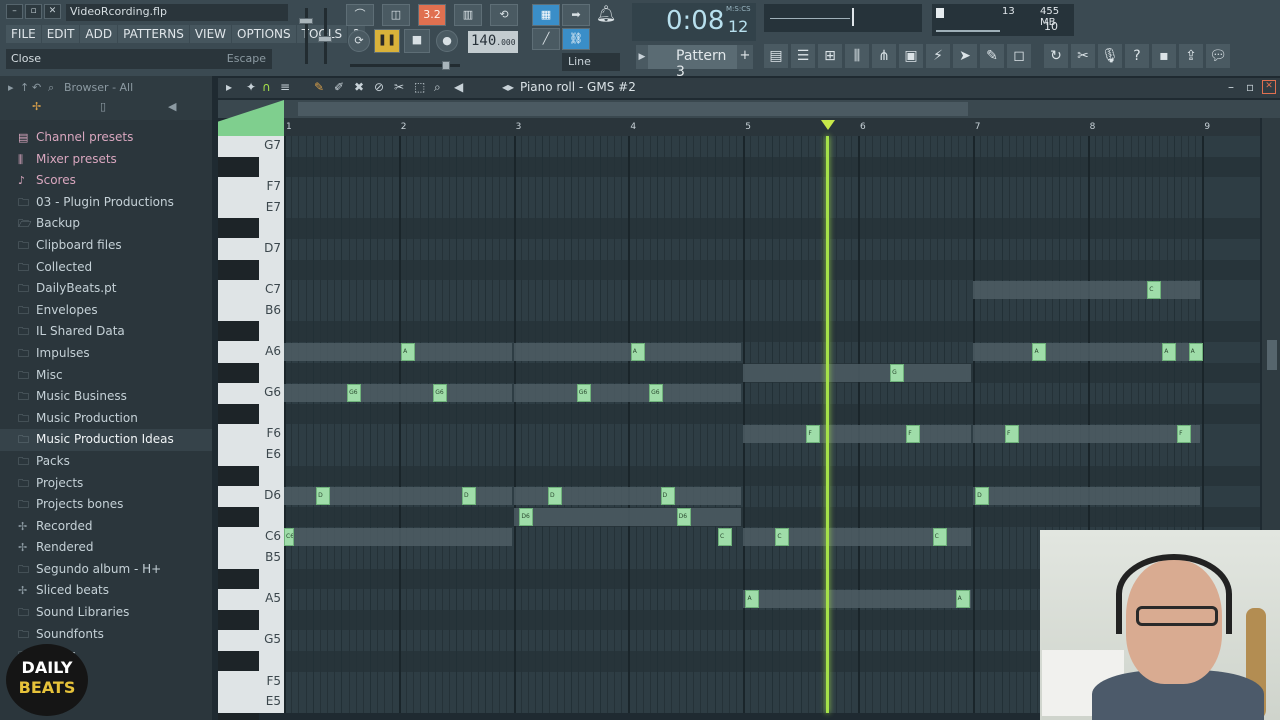  What do you see at coordinates (106, 311) in the screenshot?
I see `browser-item: 🗀︎ Envelopes` at bounding box center [106, 311].